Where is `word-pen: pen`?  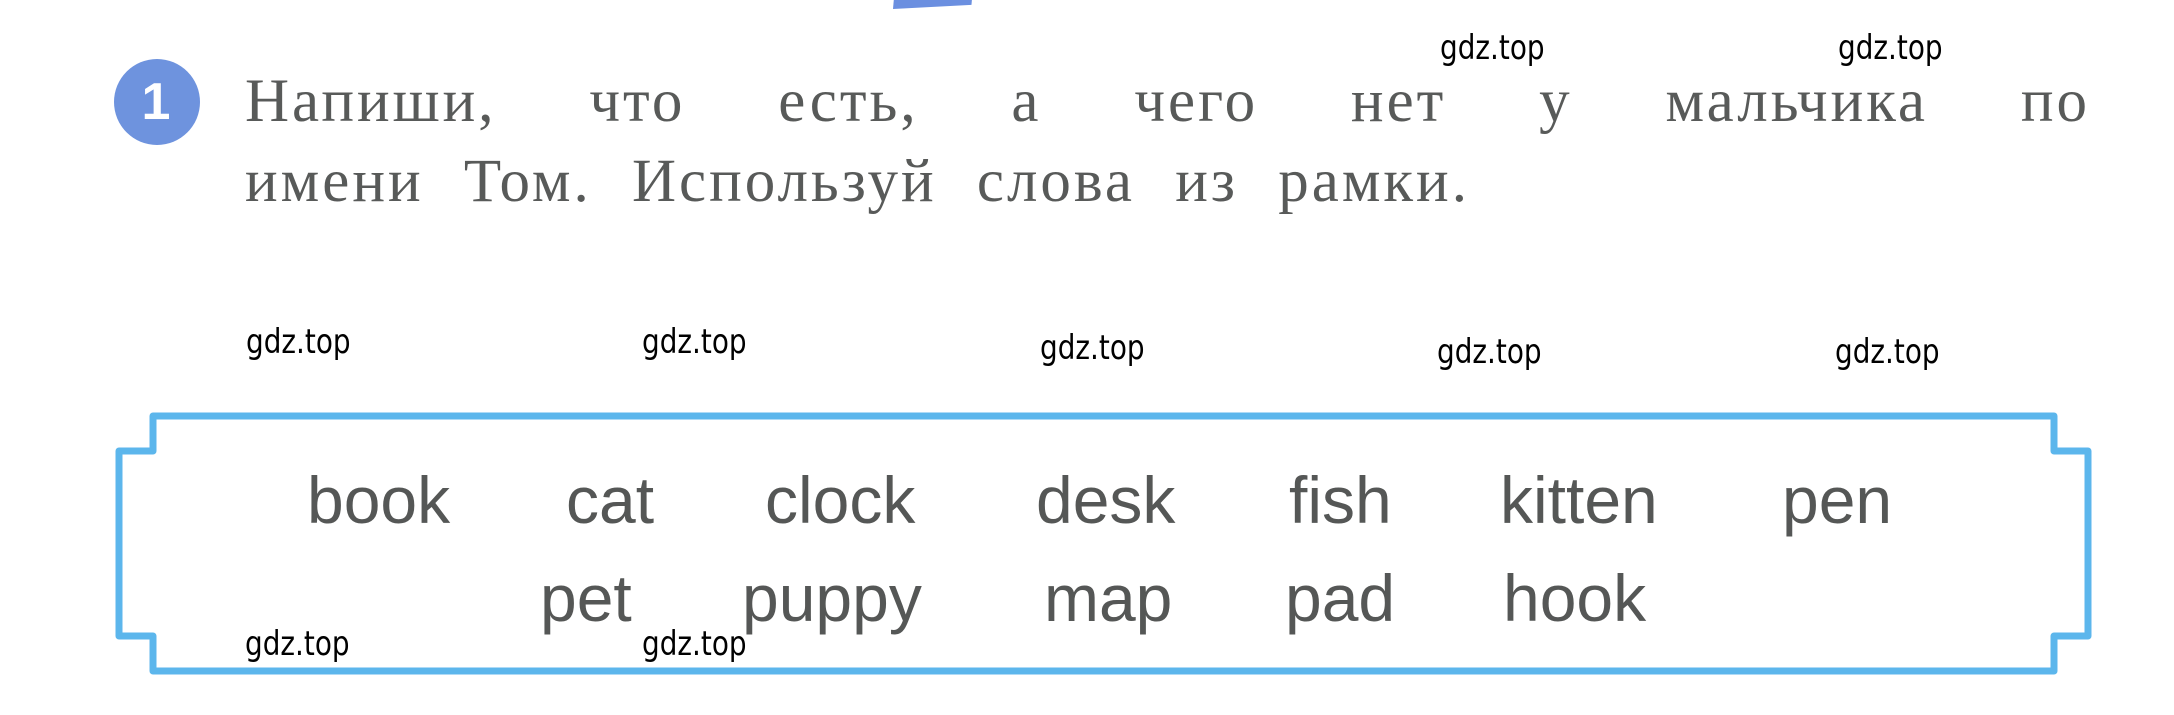
word-pen: pen is located at coordinates (1837, 500).